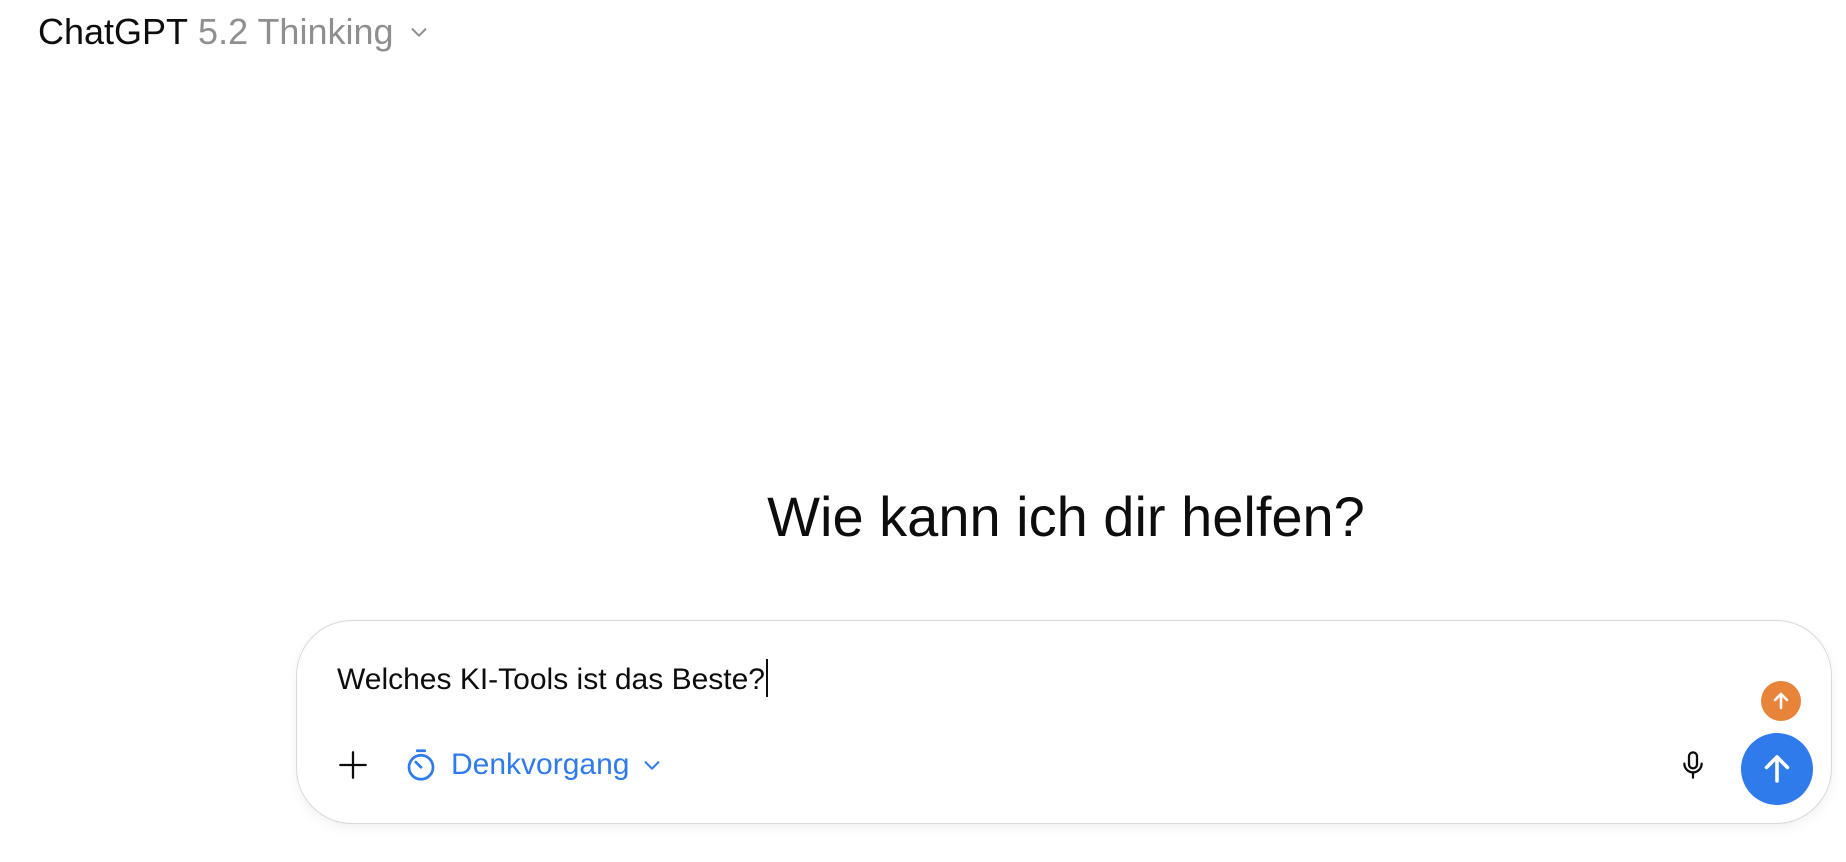 This screenshot has width=1846, height=862. Describe the element at coordinates (766, 678) in the screenshot. I see `text-caret` at that location.